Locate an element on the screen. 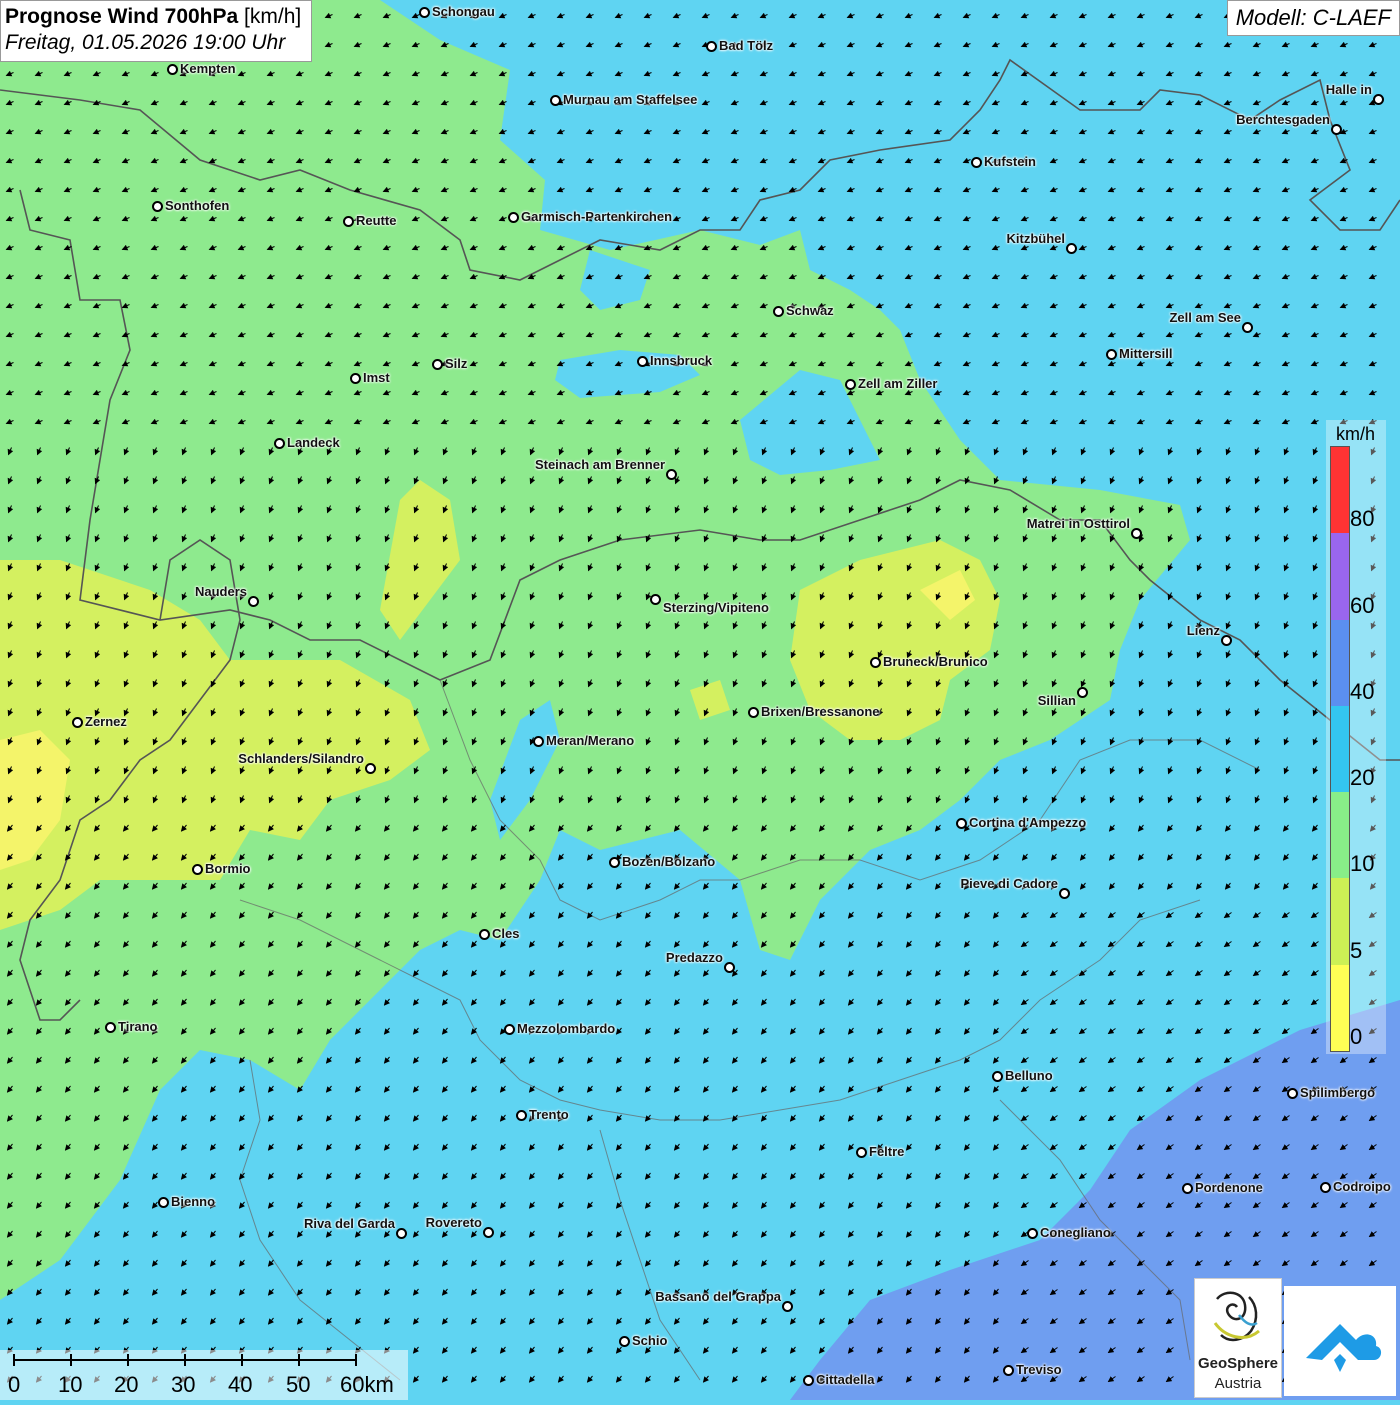  map-title-unit: [km/h] is located at coordinates (273, 16).